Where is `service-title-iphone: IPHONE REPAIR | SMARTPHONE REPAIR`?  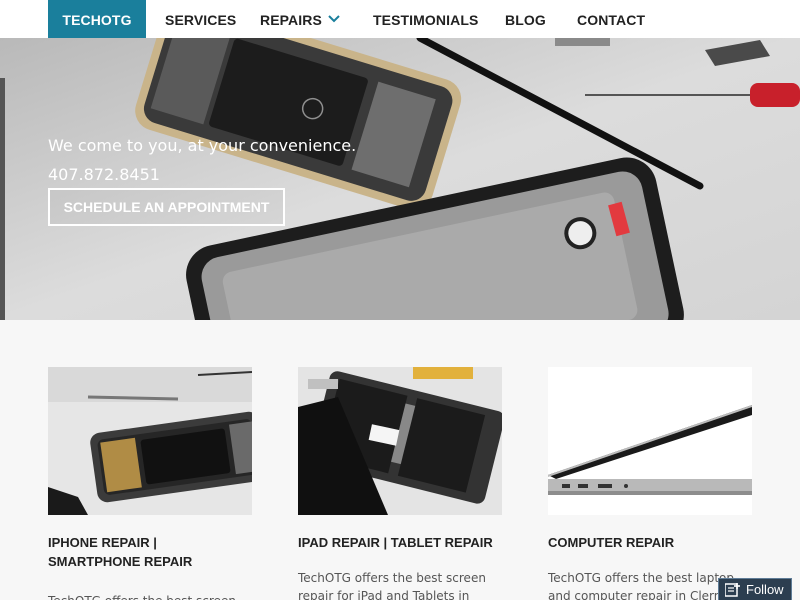 service-title-iphone: IPHONE REPAIR | SMARTPHONE REPAIR is located at coordinates (148, 552).